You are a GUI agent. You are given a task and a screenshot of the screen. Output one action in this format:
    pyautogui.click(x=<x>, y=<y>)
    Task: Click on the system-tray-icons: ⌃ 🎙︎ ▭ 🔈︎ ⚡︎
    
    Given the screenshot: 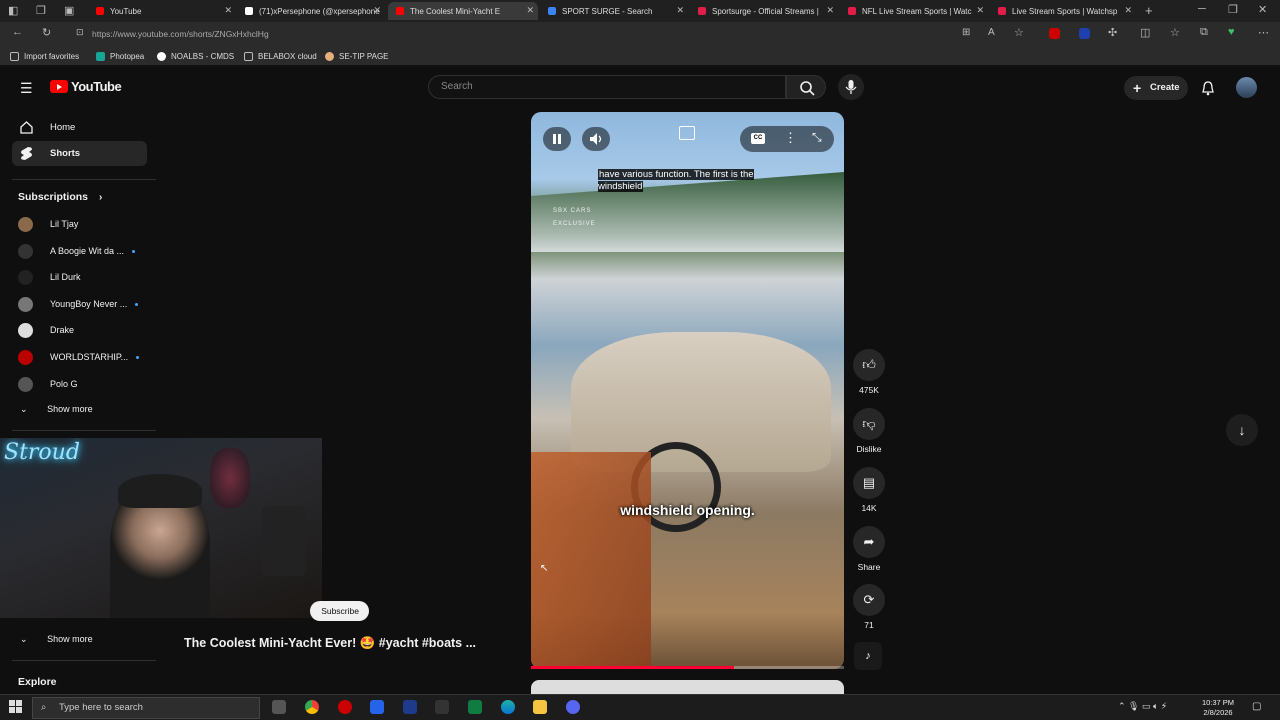 What is the action you would take?
    pyautogui.click(x=1142, y=706)
    